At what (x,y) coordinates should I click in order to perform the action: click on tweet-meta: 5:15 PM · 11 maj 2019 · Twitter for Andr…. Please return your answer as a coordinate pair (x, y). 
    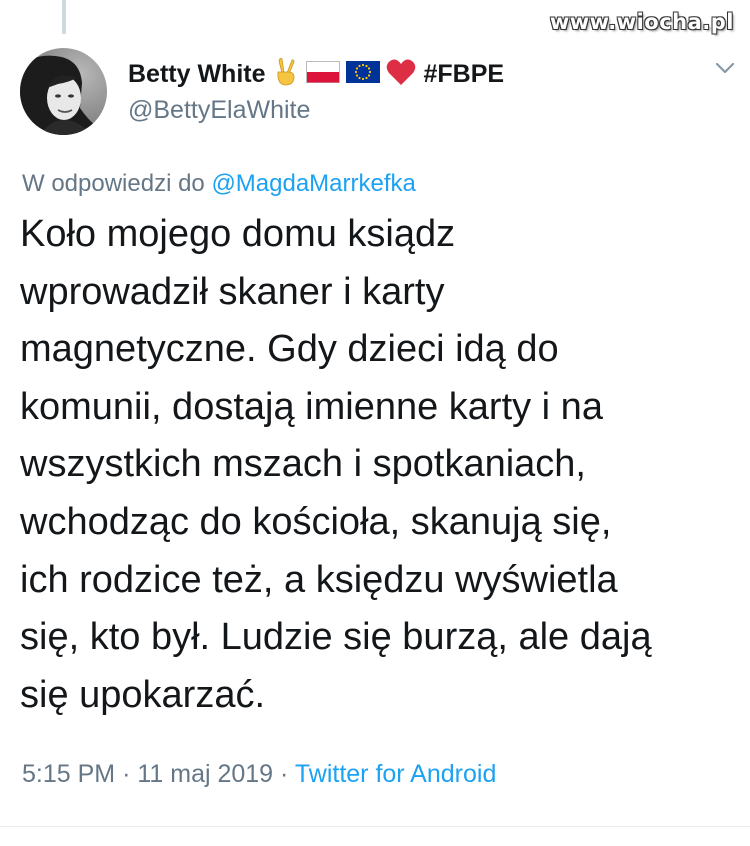
    Looking at the image, I should click on (259, 774).